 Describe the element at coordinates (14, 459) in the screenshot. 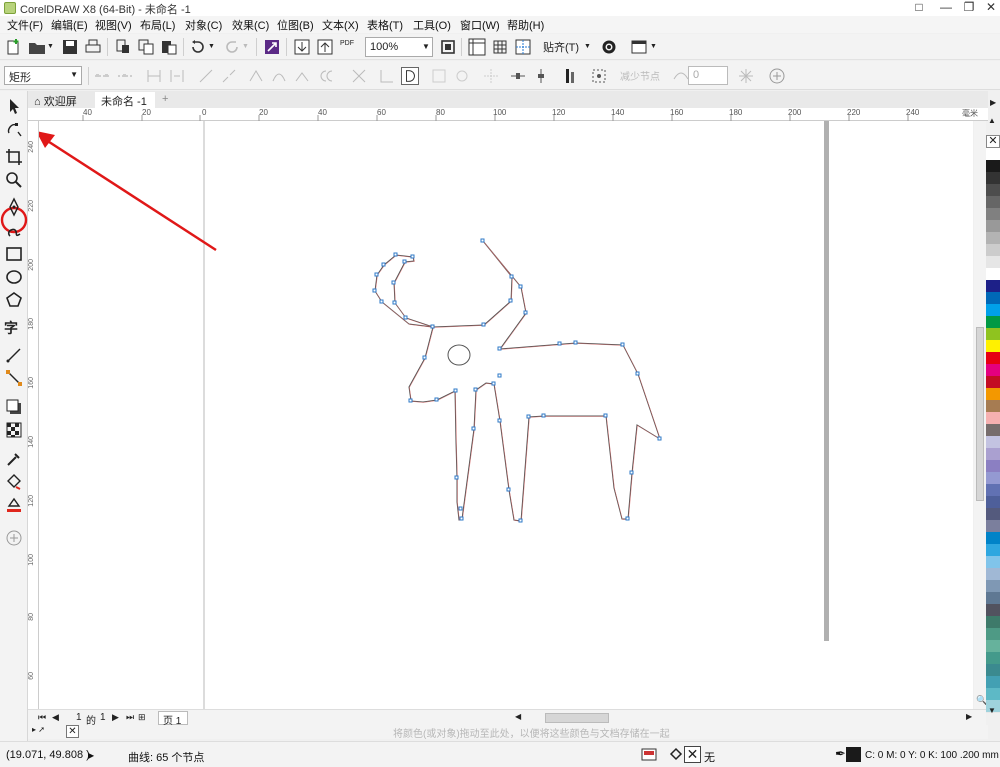

I see `eyedropper-tool-icon` at that location.